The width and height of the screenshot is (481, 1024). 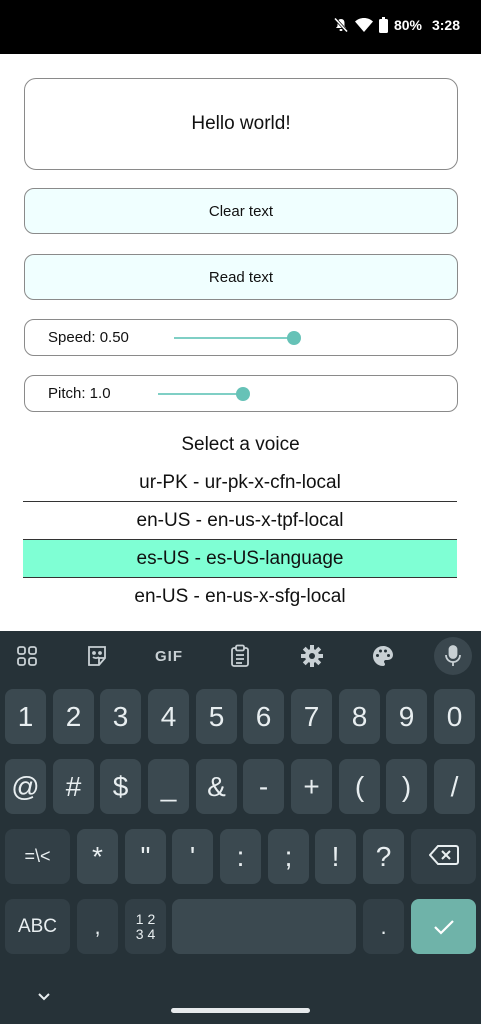 I want to click on battery-icon, so click(x=383, y=25).